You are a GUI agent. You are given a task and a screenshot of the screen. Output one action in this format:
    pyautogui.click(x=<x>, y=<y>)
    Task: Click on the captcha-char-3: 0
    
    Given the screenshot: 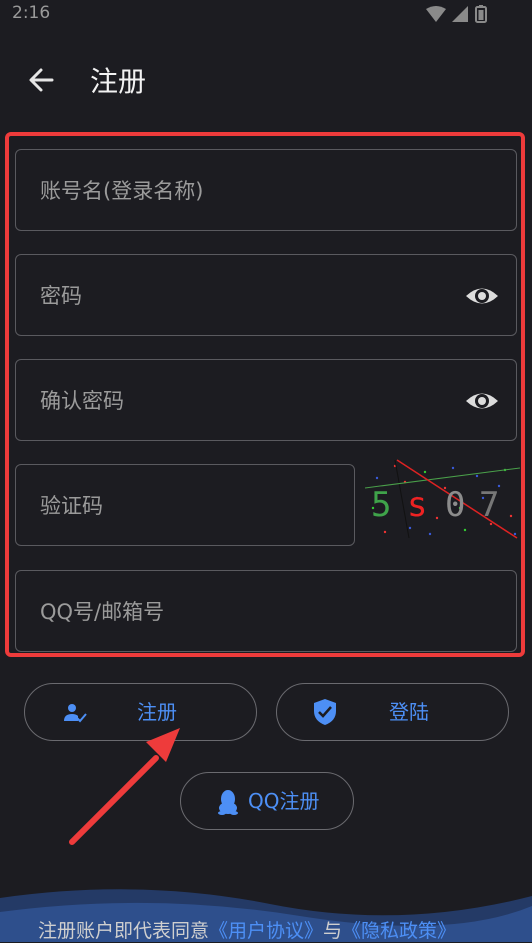 What is the action you would take?
    pyautogui.click(x=455, y=505)
    